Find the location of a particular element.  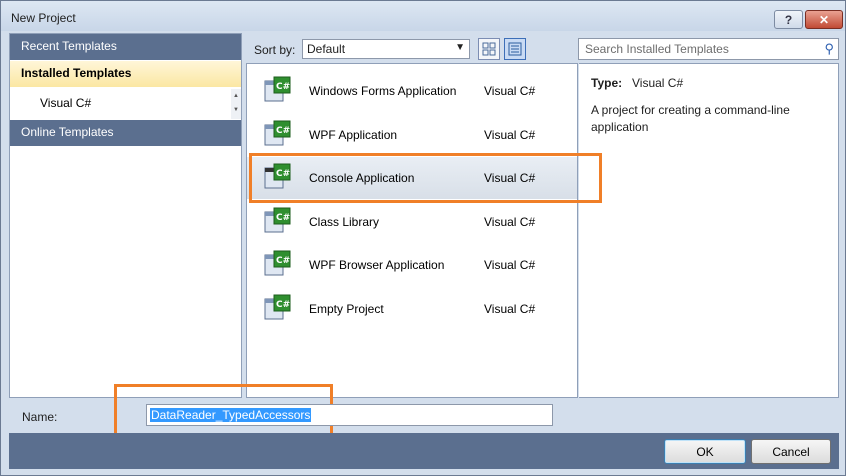

list-view-button is located at coordinates (515, 49).